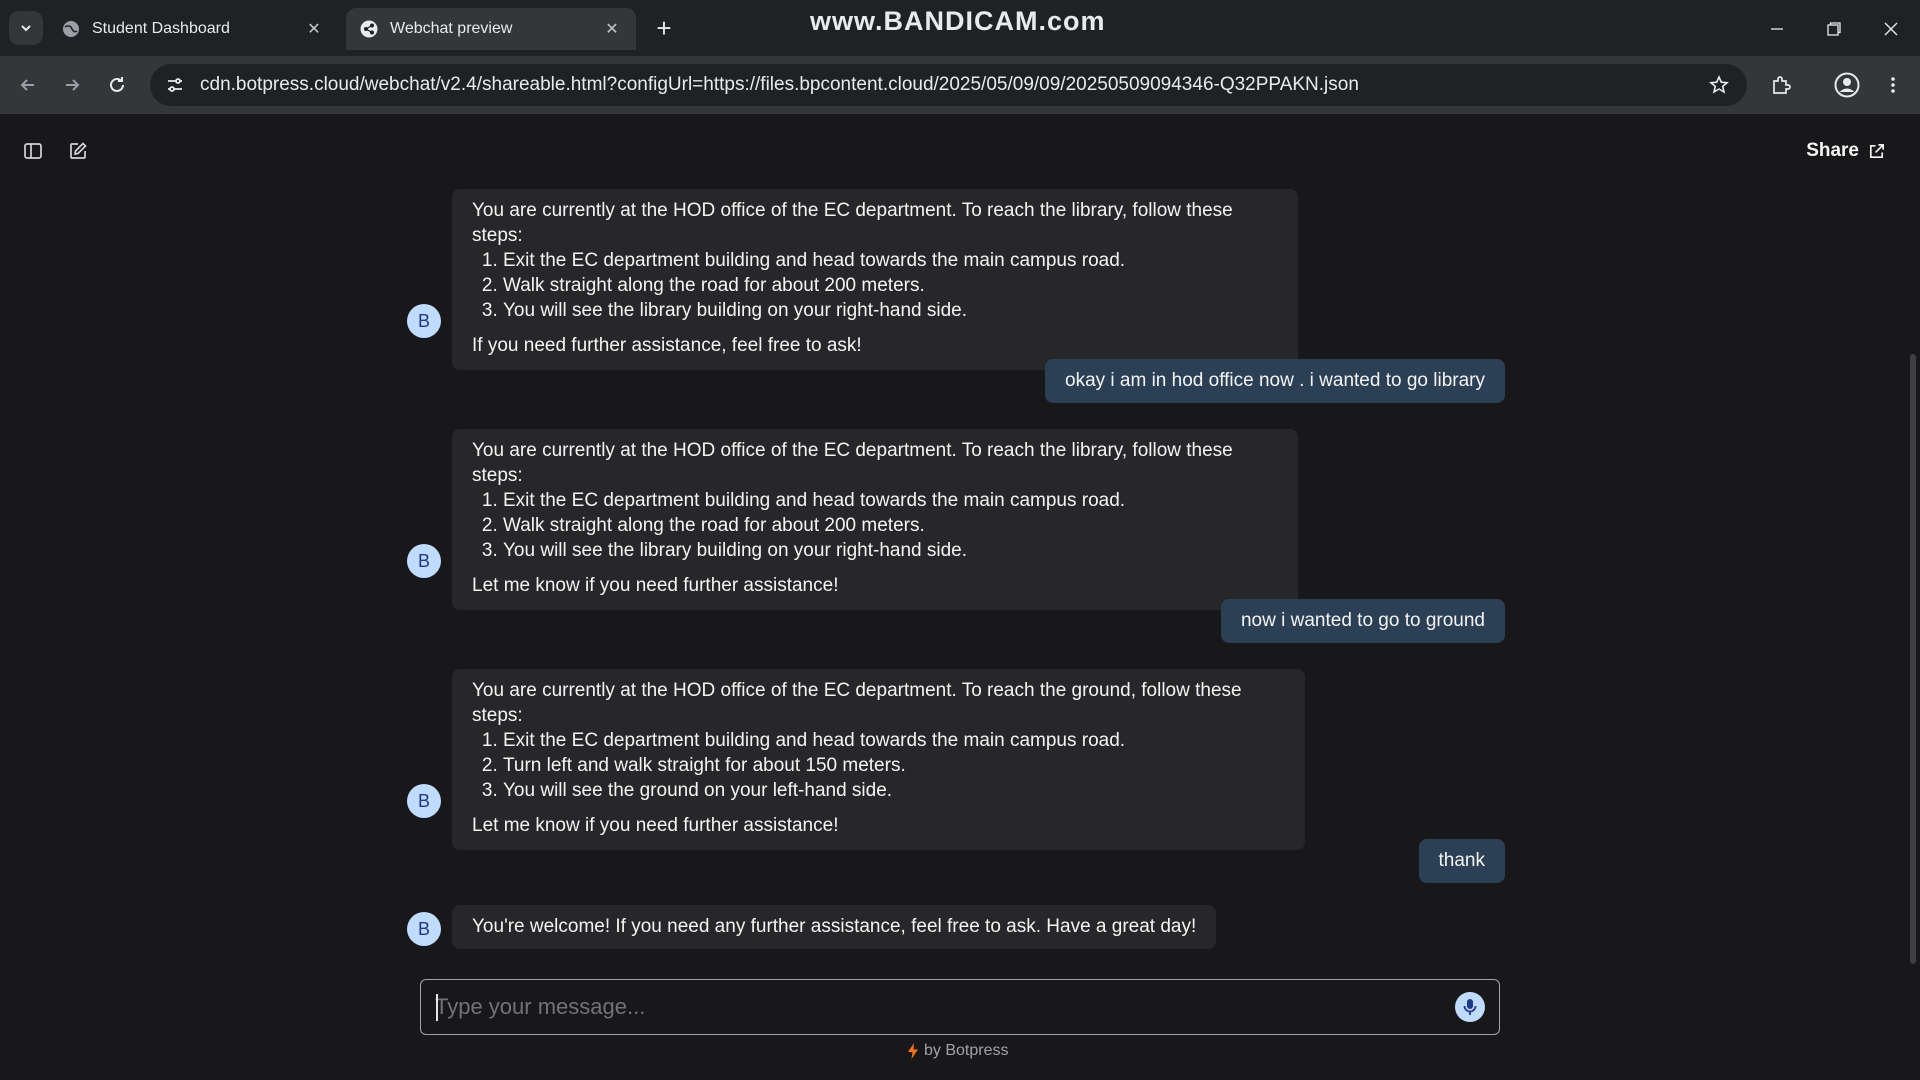 This screenshot has height=1080, width=1920. I want to click on arrow-right-icon, so click(73, 85).